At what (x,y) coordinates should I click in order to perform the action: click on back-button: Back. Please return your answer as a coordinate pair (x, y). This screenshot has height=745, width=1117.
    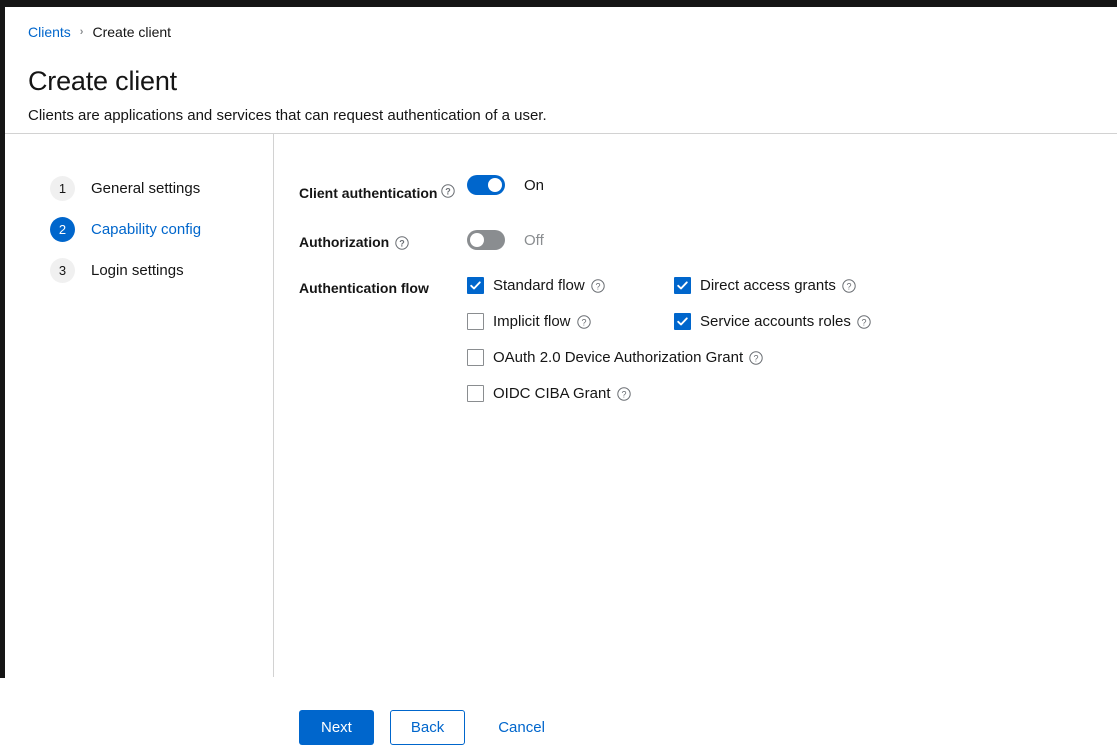
    Looking at the image, I should click on (427, 727).